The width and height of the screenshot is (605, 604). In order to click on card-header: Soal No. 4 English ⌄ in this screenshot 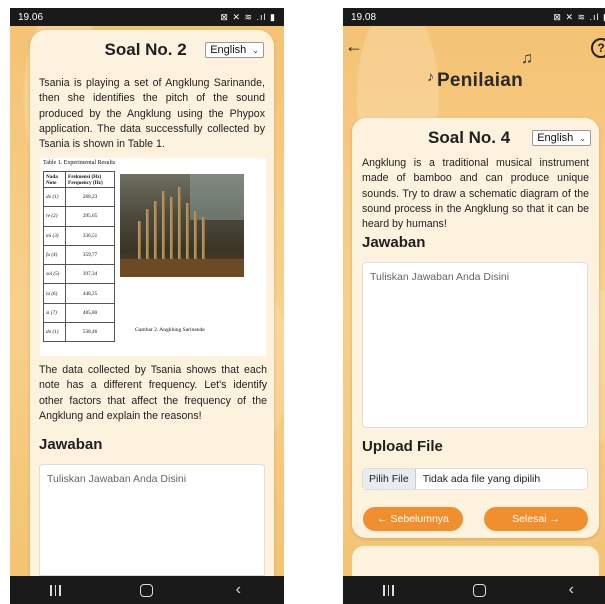, I will do `click(476, 138)`.